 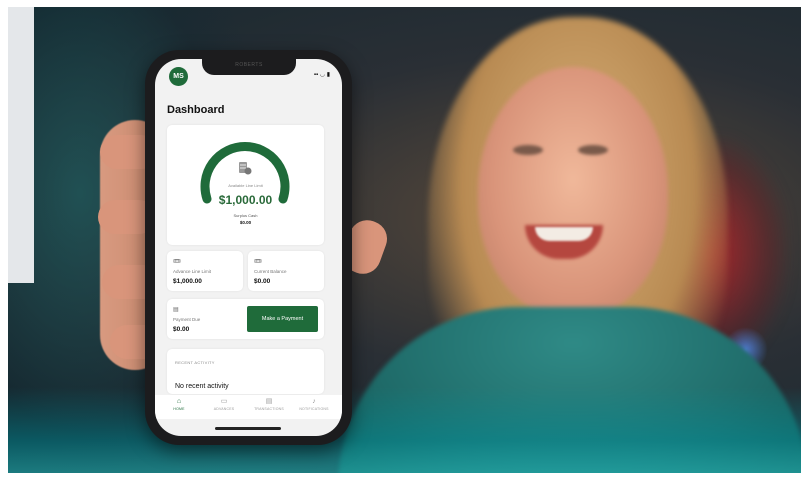 I want to click on tab-advances-label: ADVANCES, so click(x=224, y=409).